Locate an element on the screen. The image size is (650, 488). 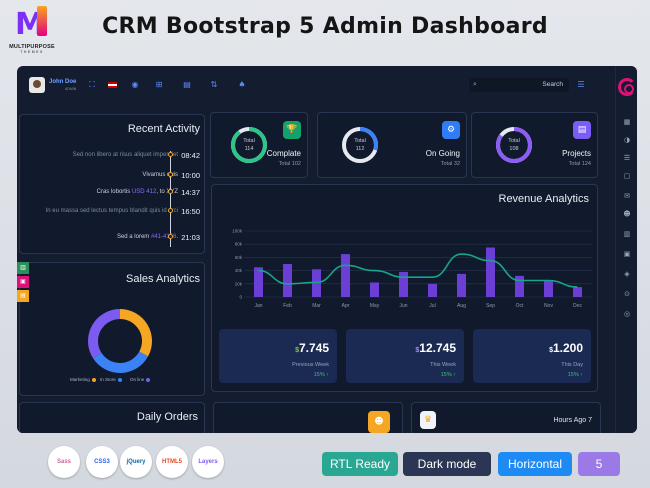
rail-chart-icon: ◑ is located at coordinates (627, 140).